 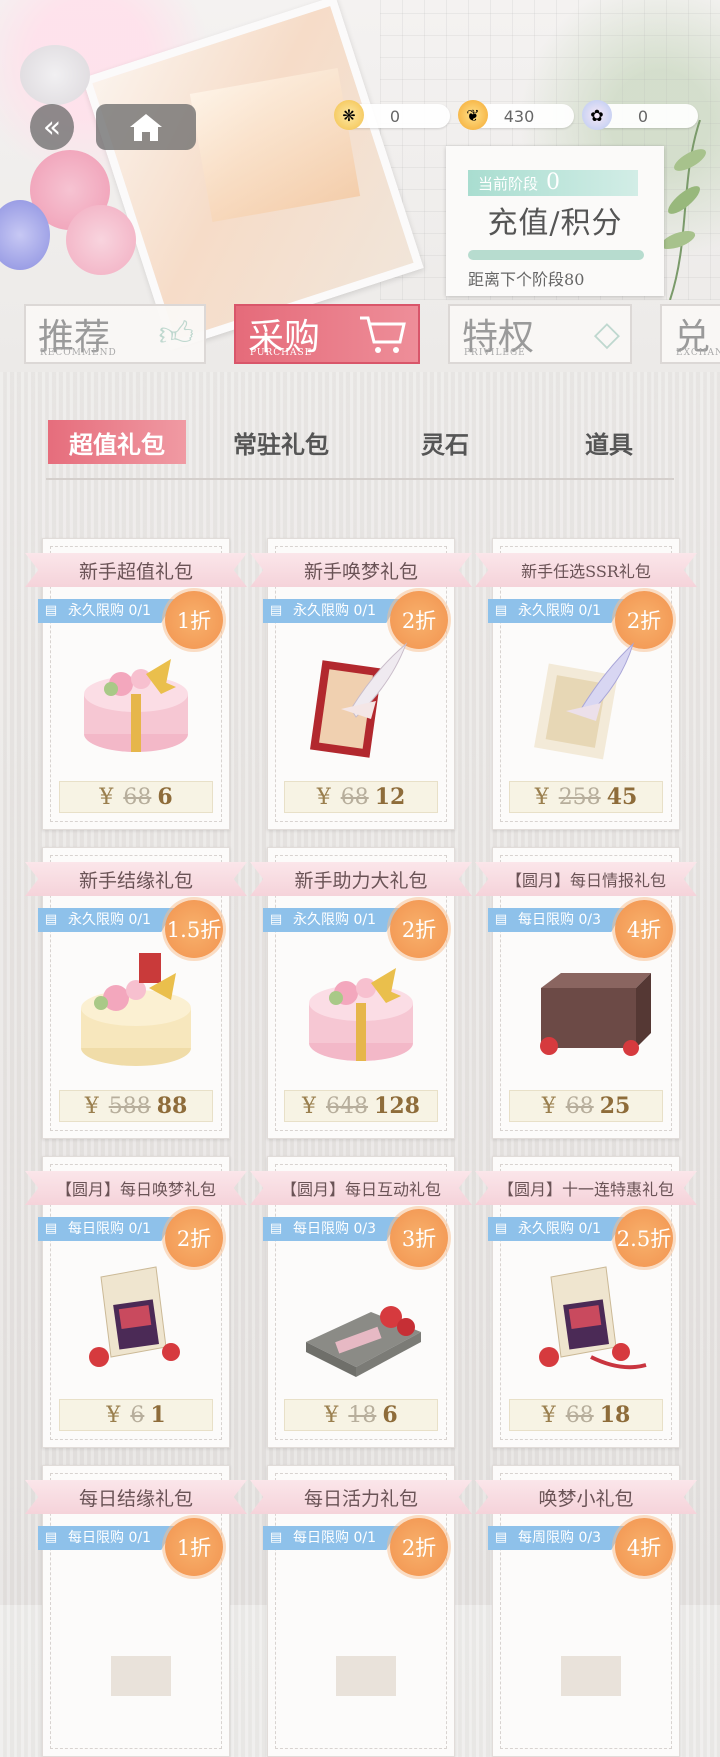 I want to click on stage-label: 当前阶段 0, so click(x=553, y=183).